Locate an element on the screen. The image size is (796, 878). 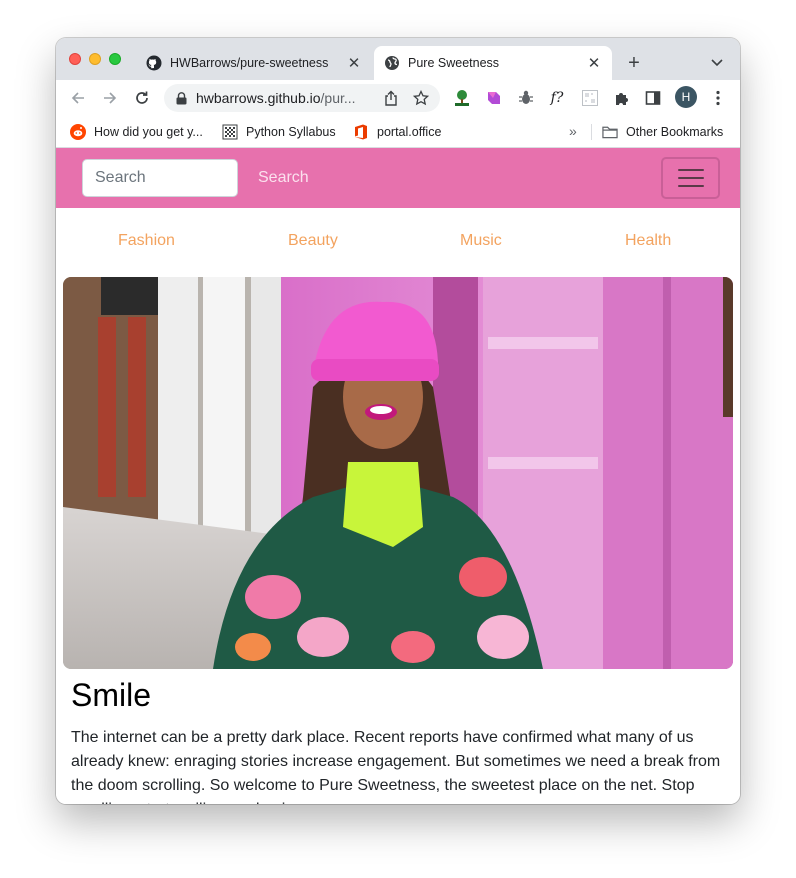
maximize-window-button is located at coordinates (115, 59).